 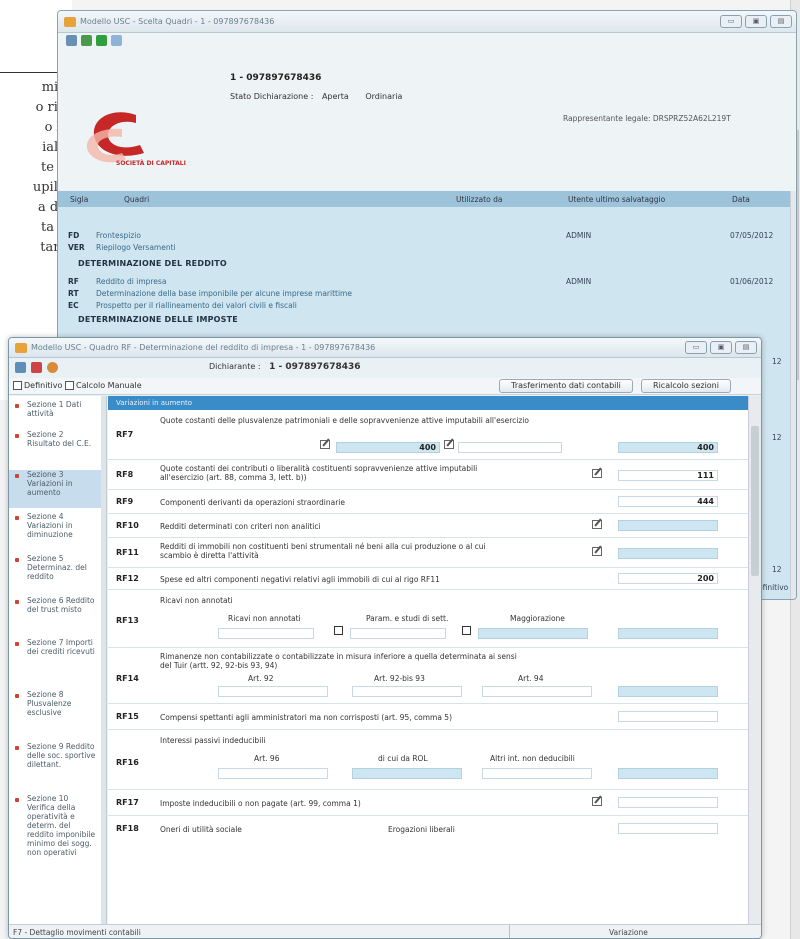 I want to click on window-controls: ▭ ▣ ▤, so click(x=756, y=21).